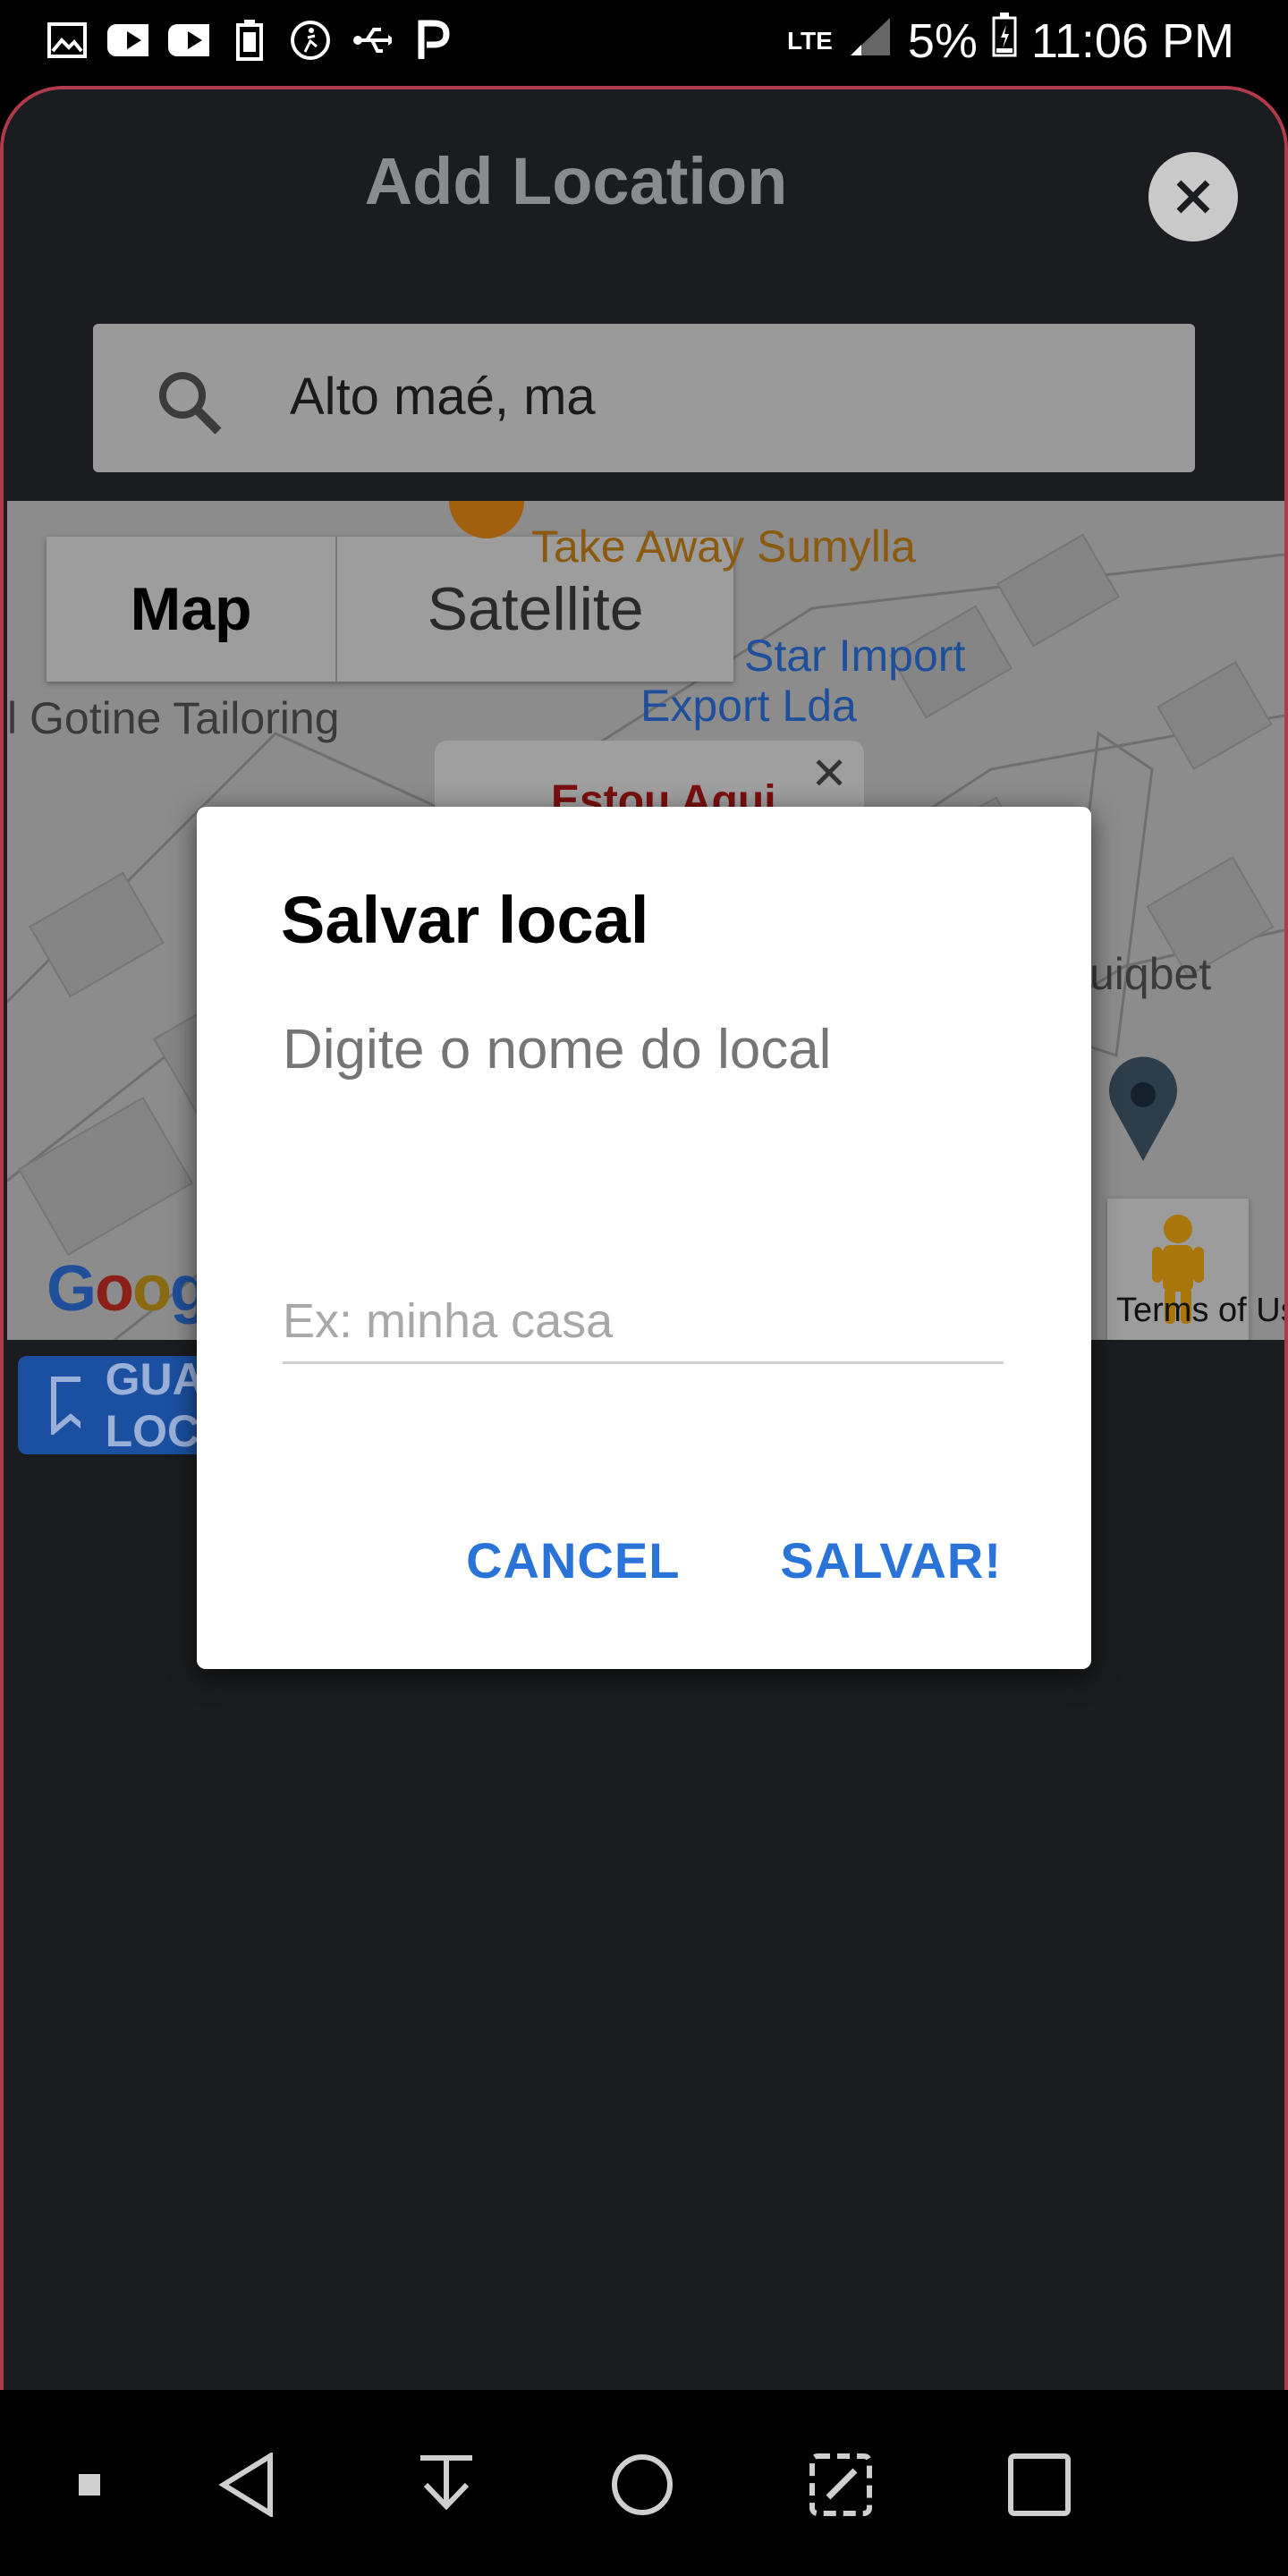  I want to click on restaurant-icon, so click(486, 525).